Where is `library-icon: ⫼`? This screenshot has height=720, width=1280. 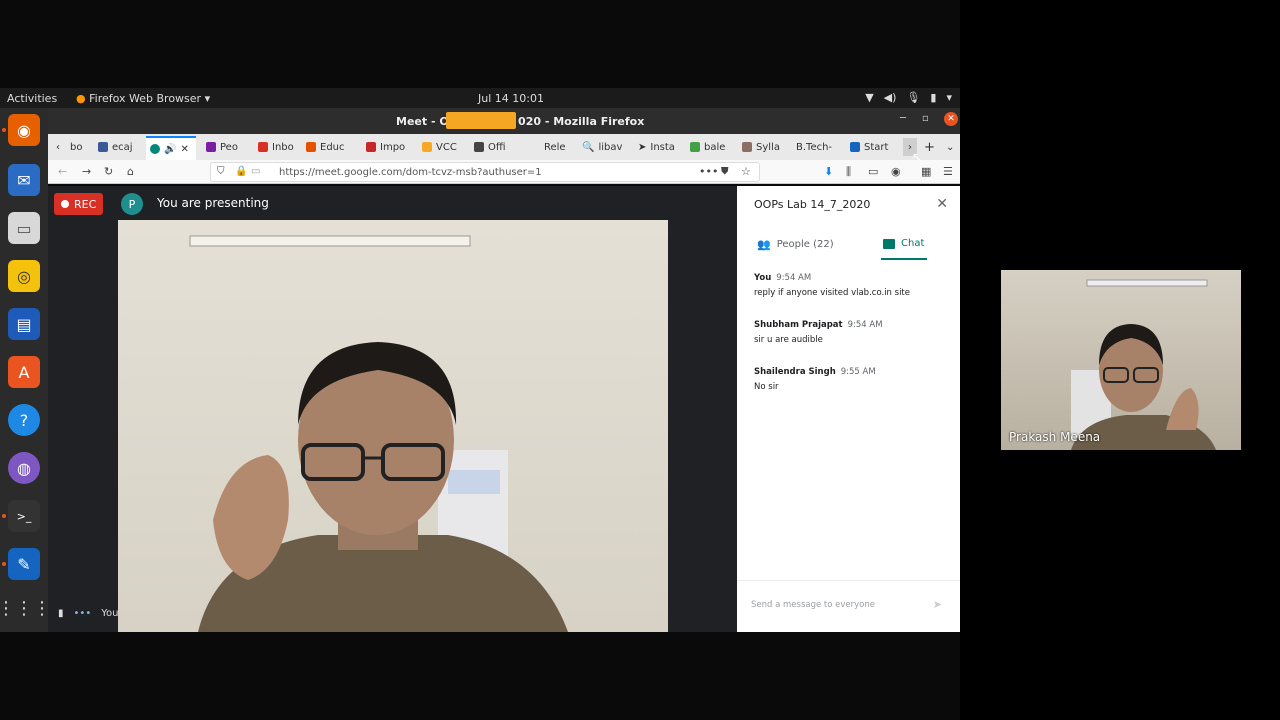
library-icon: ⫼ is located at coordinates (848, 172).